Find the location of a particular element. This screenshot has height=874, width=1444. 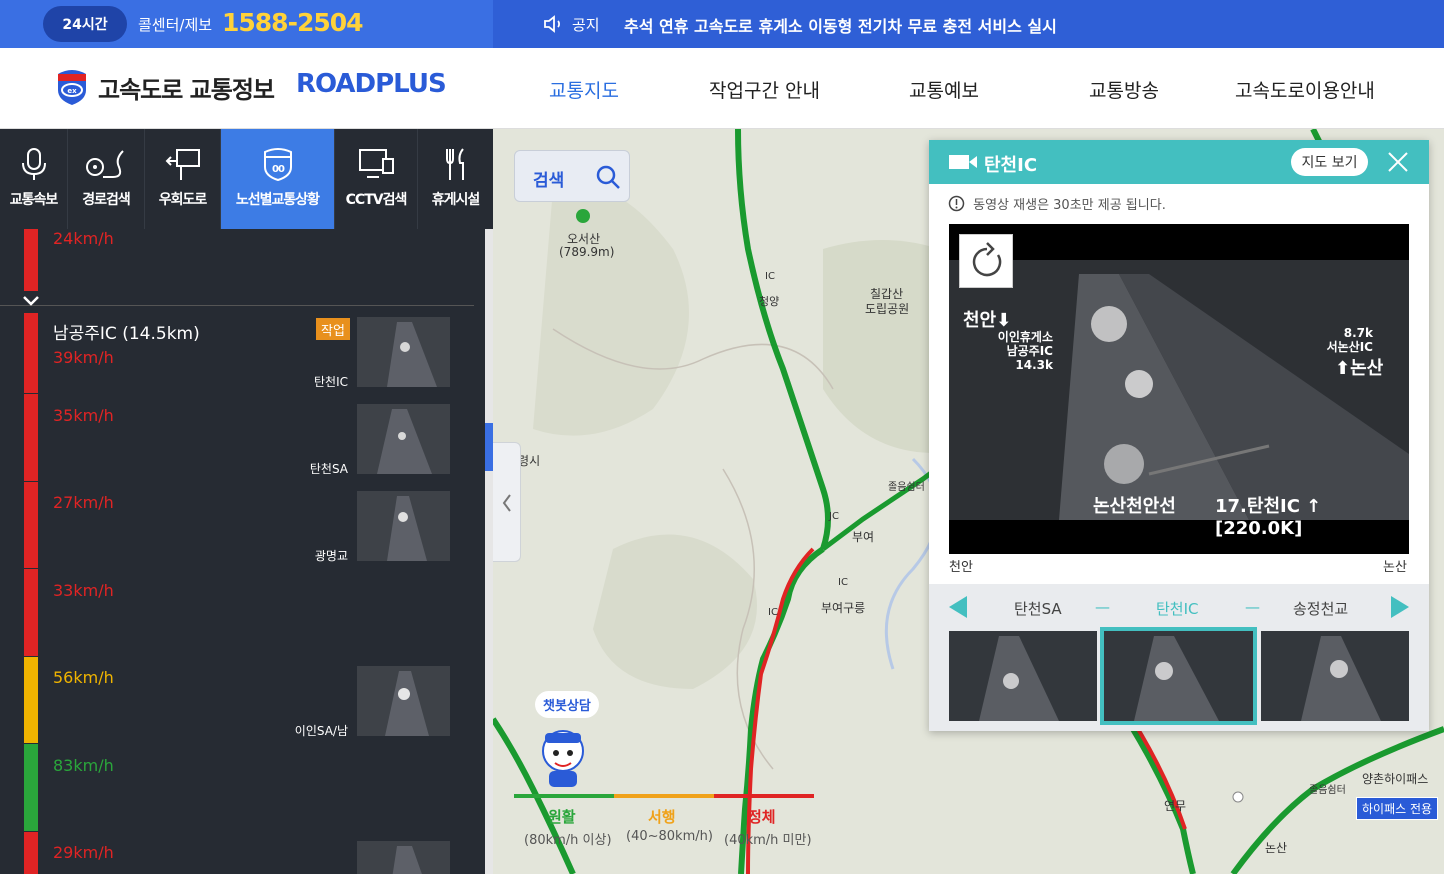

speaker-icon is located at coordinates (552, 24).